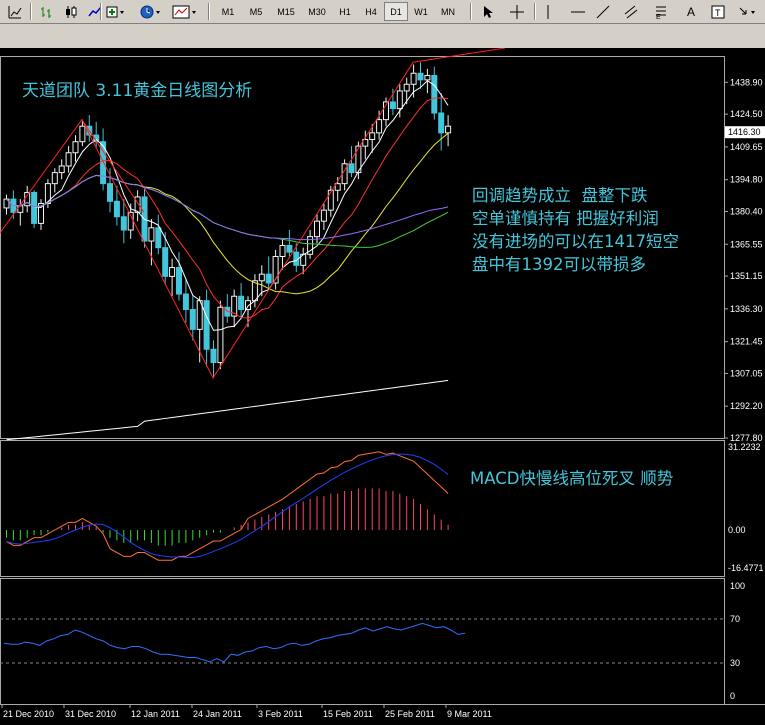 This screenshot has width=765, height=725. What do you see at coordinates (565, 218) in the screenshot?
I see `analysis-line: 空单谨慎持有 把握好利润` at bounding box center [565, 218].